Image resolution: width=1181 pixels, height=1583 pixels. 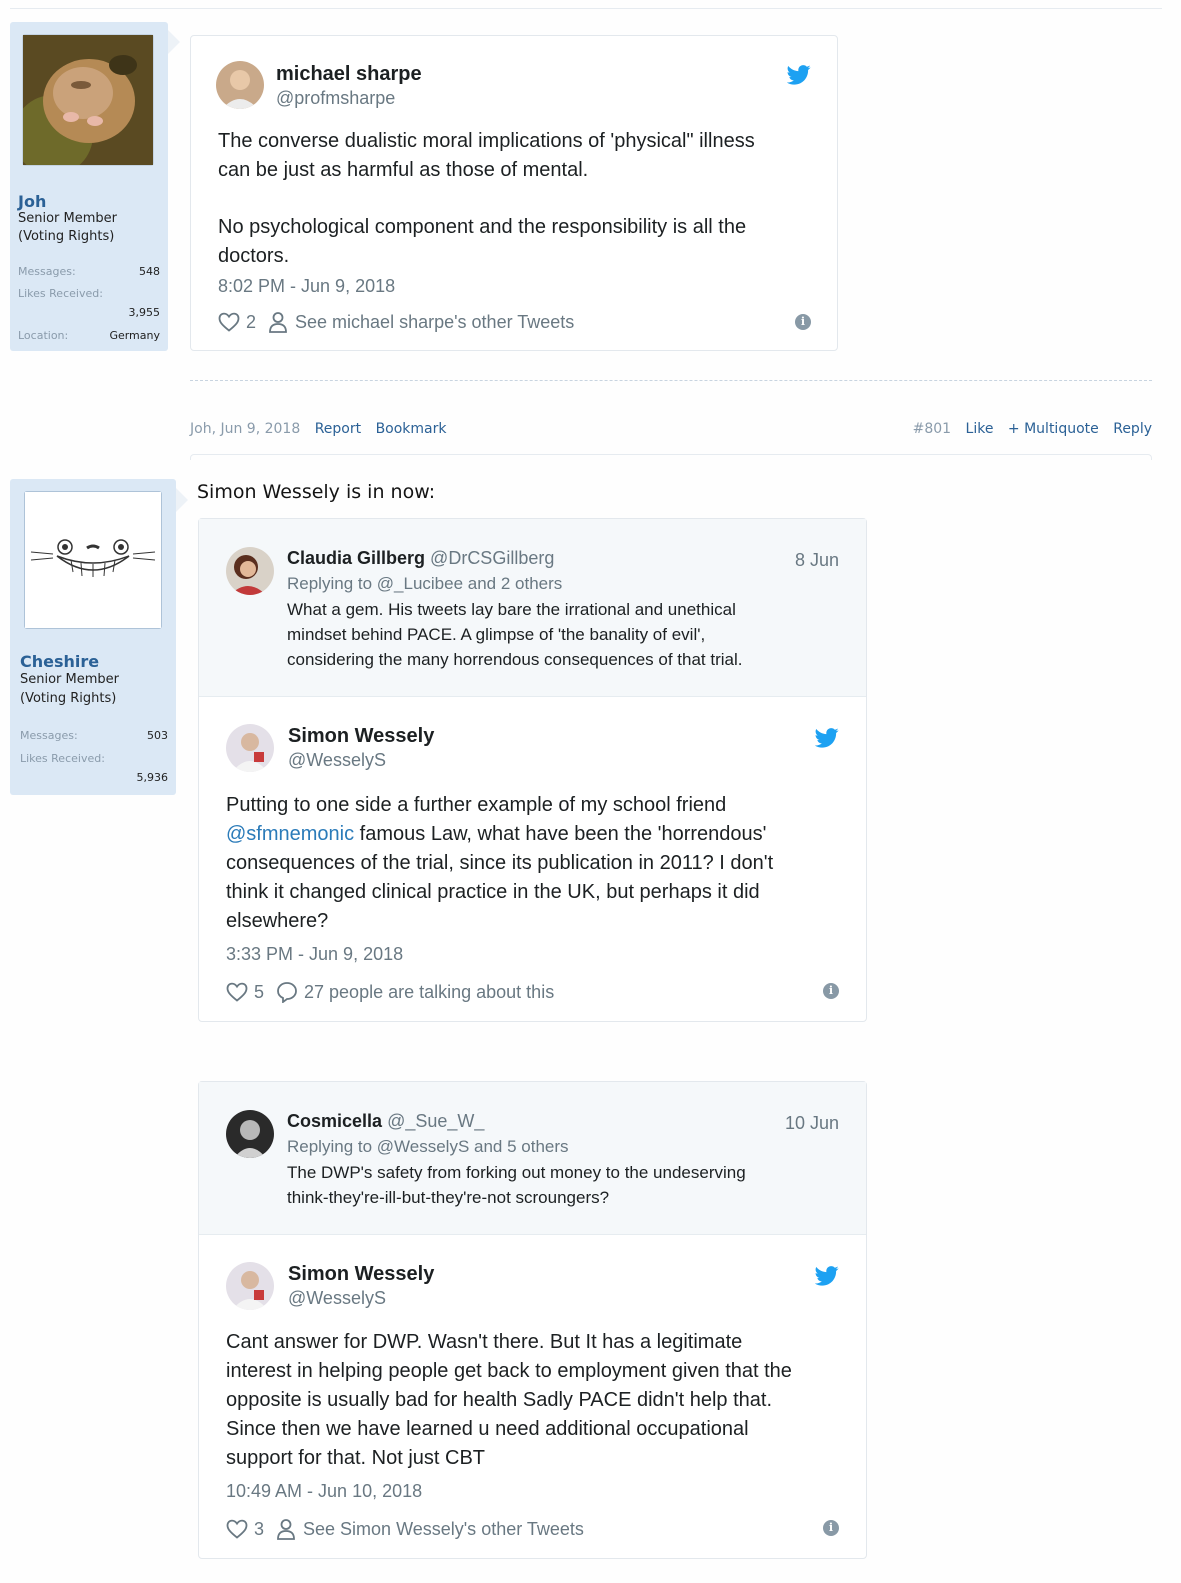 What do you see at coordinates (435, 1121) in the screenshot?
I see `reply-author-handle: @_Sue_W_` at bounding box center [435, 1121].